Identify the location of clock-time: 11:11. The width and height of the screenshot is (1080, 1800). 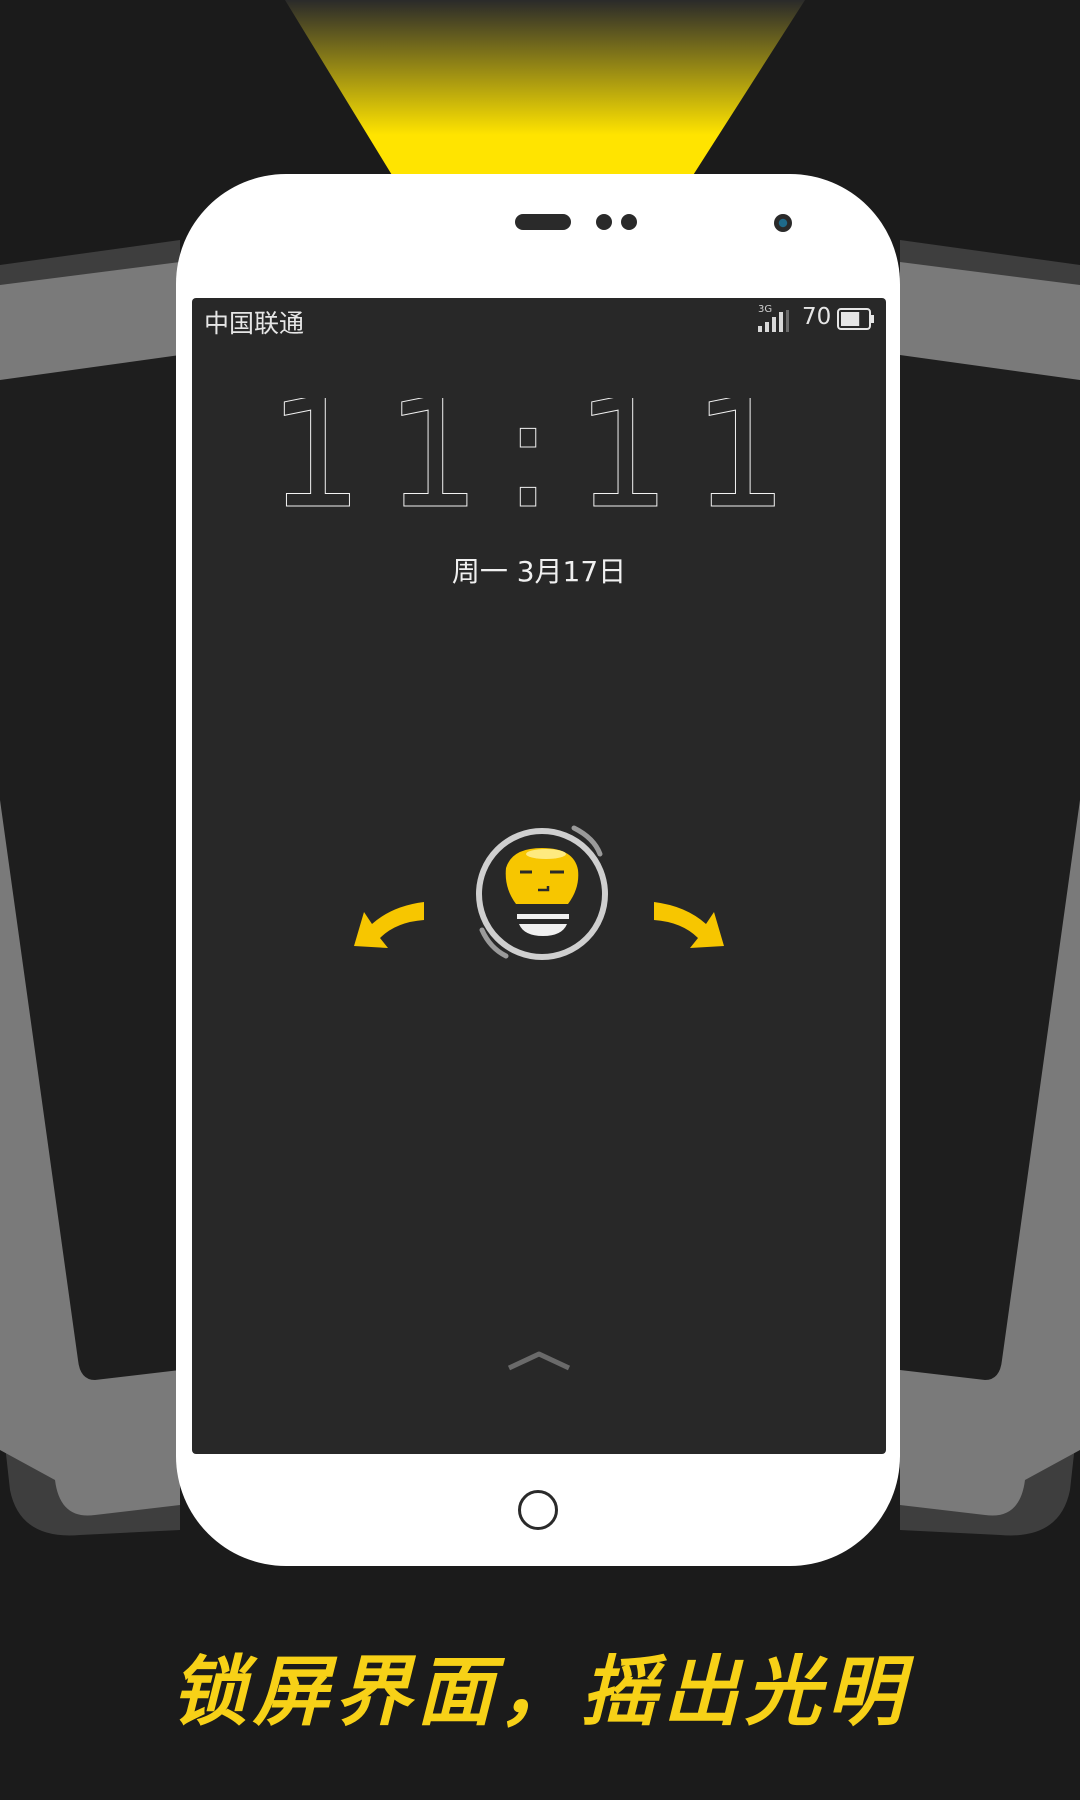
(539, 458).